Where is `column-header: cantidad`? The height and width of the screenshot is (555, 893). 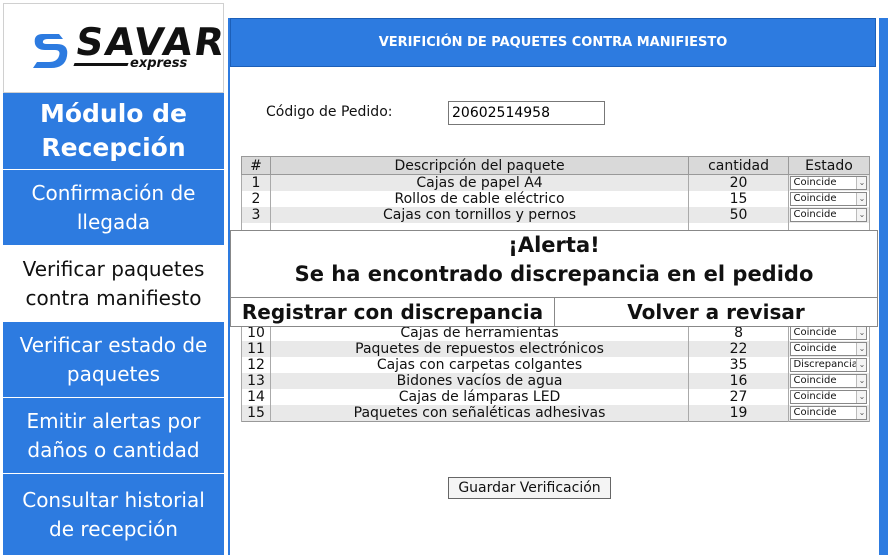 column-header: cantidad is located at coordinates (738, 165).